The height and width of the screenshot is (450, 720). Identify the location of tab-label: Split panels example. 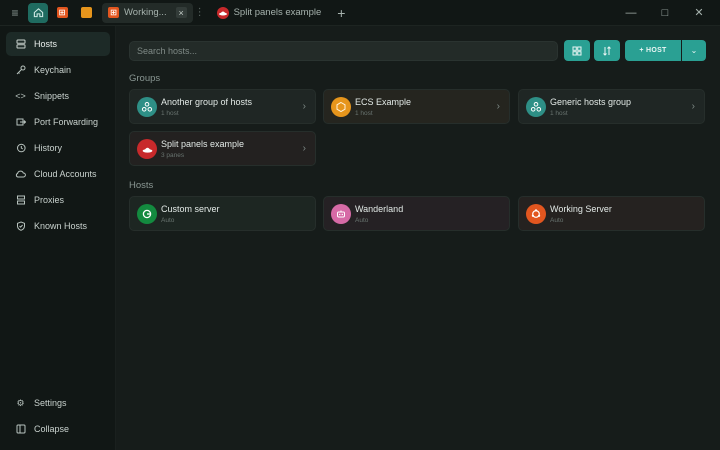
(277, 12).